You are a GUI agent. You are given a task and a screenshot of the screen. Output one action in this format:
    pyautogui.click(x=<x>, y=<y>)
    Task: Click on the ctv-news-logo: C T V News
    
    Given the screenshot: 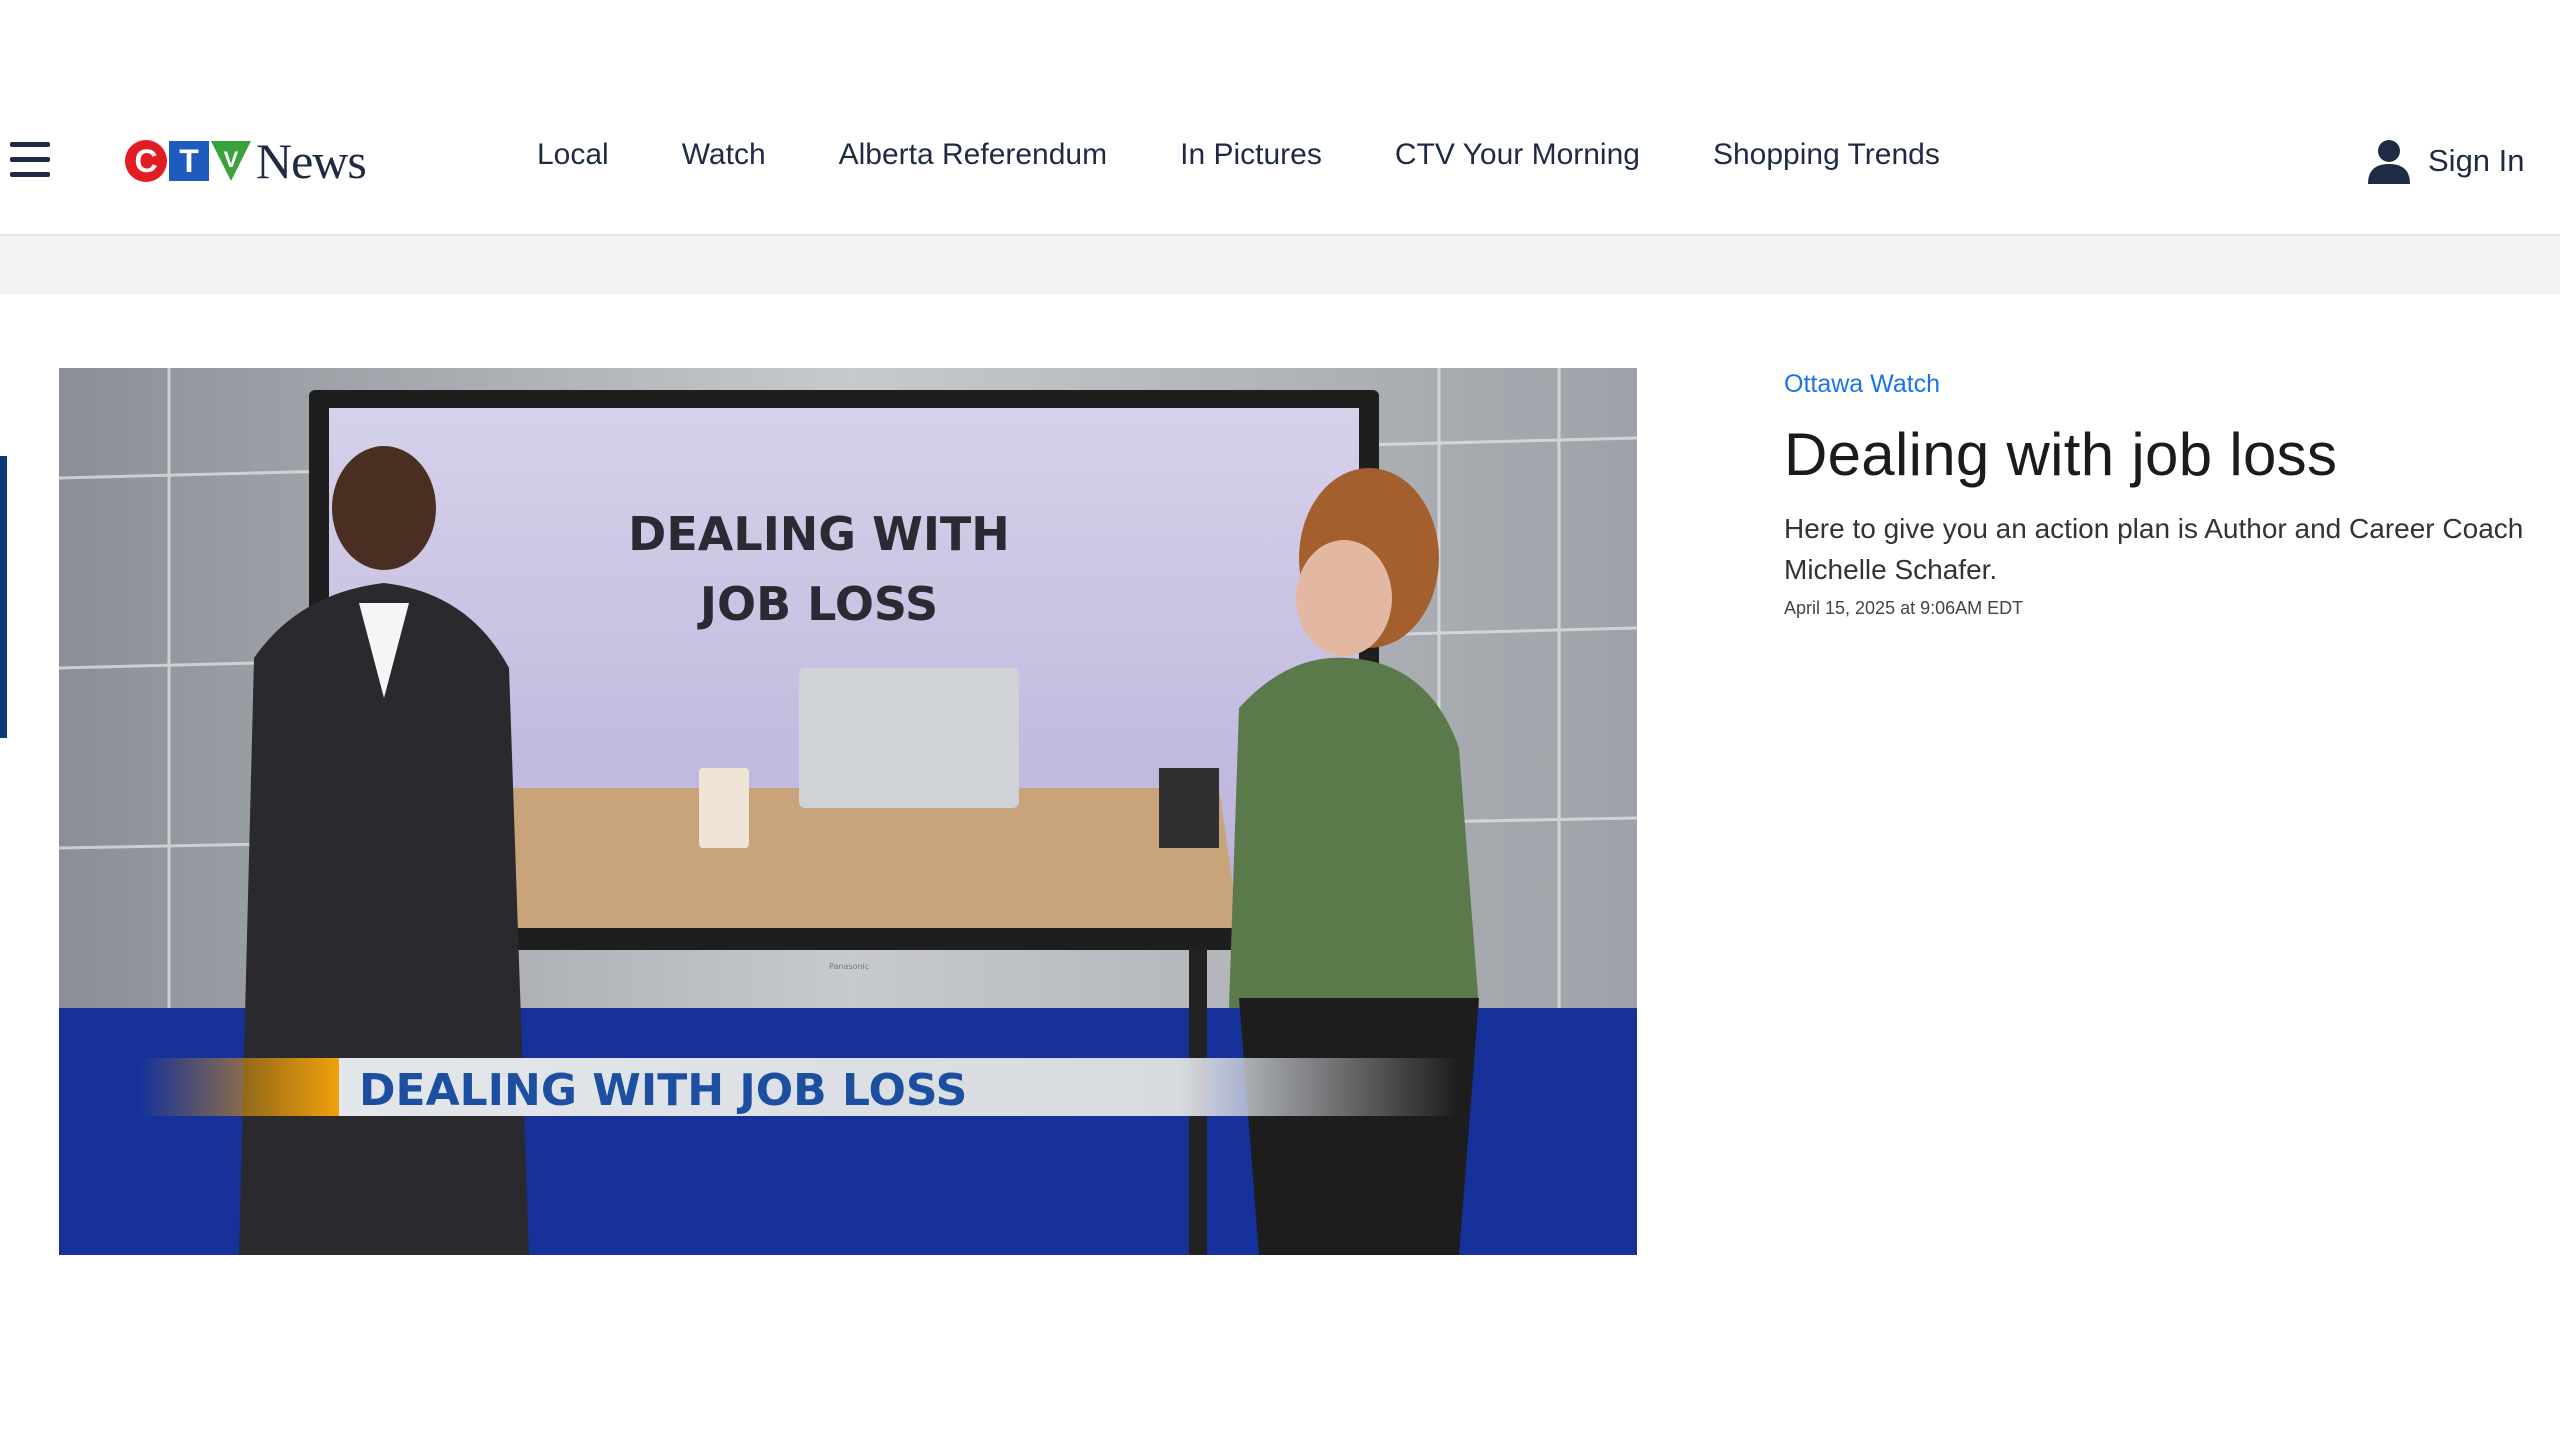 What is the action you would take?
    pyautogui.click(x=245, y=161)
    